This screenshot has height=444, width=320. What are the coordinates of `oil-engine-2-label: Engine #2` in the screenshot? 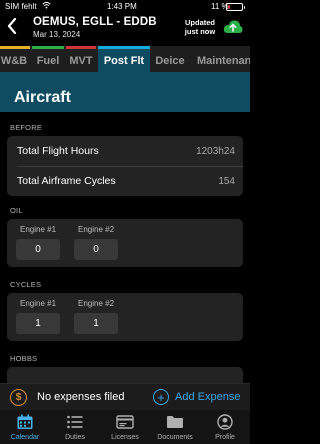 It's located at (96, 229).